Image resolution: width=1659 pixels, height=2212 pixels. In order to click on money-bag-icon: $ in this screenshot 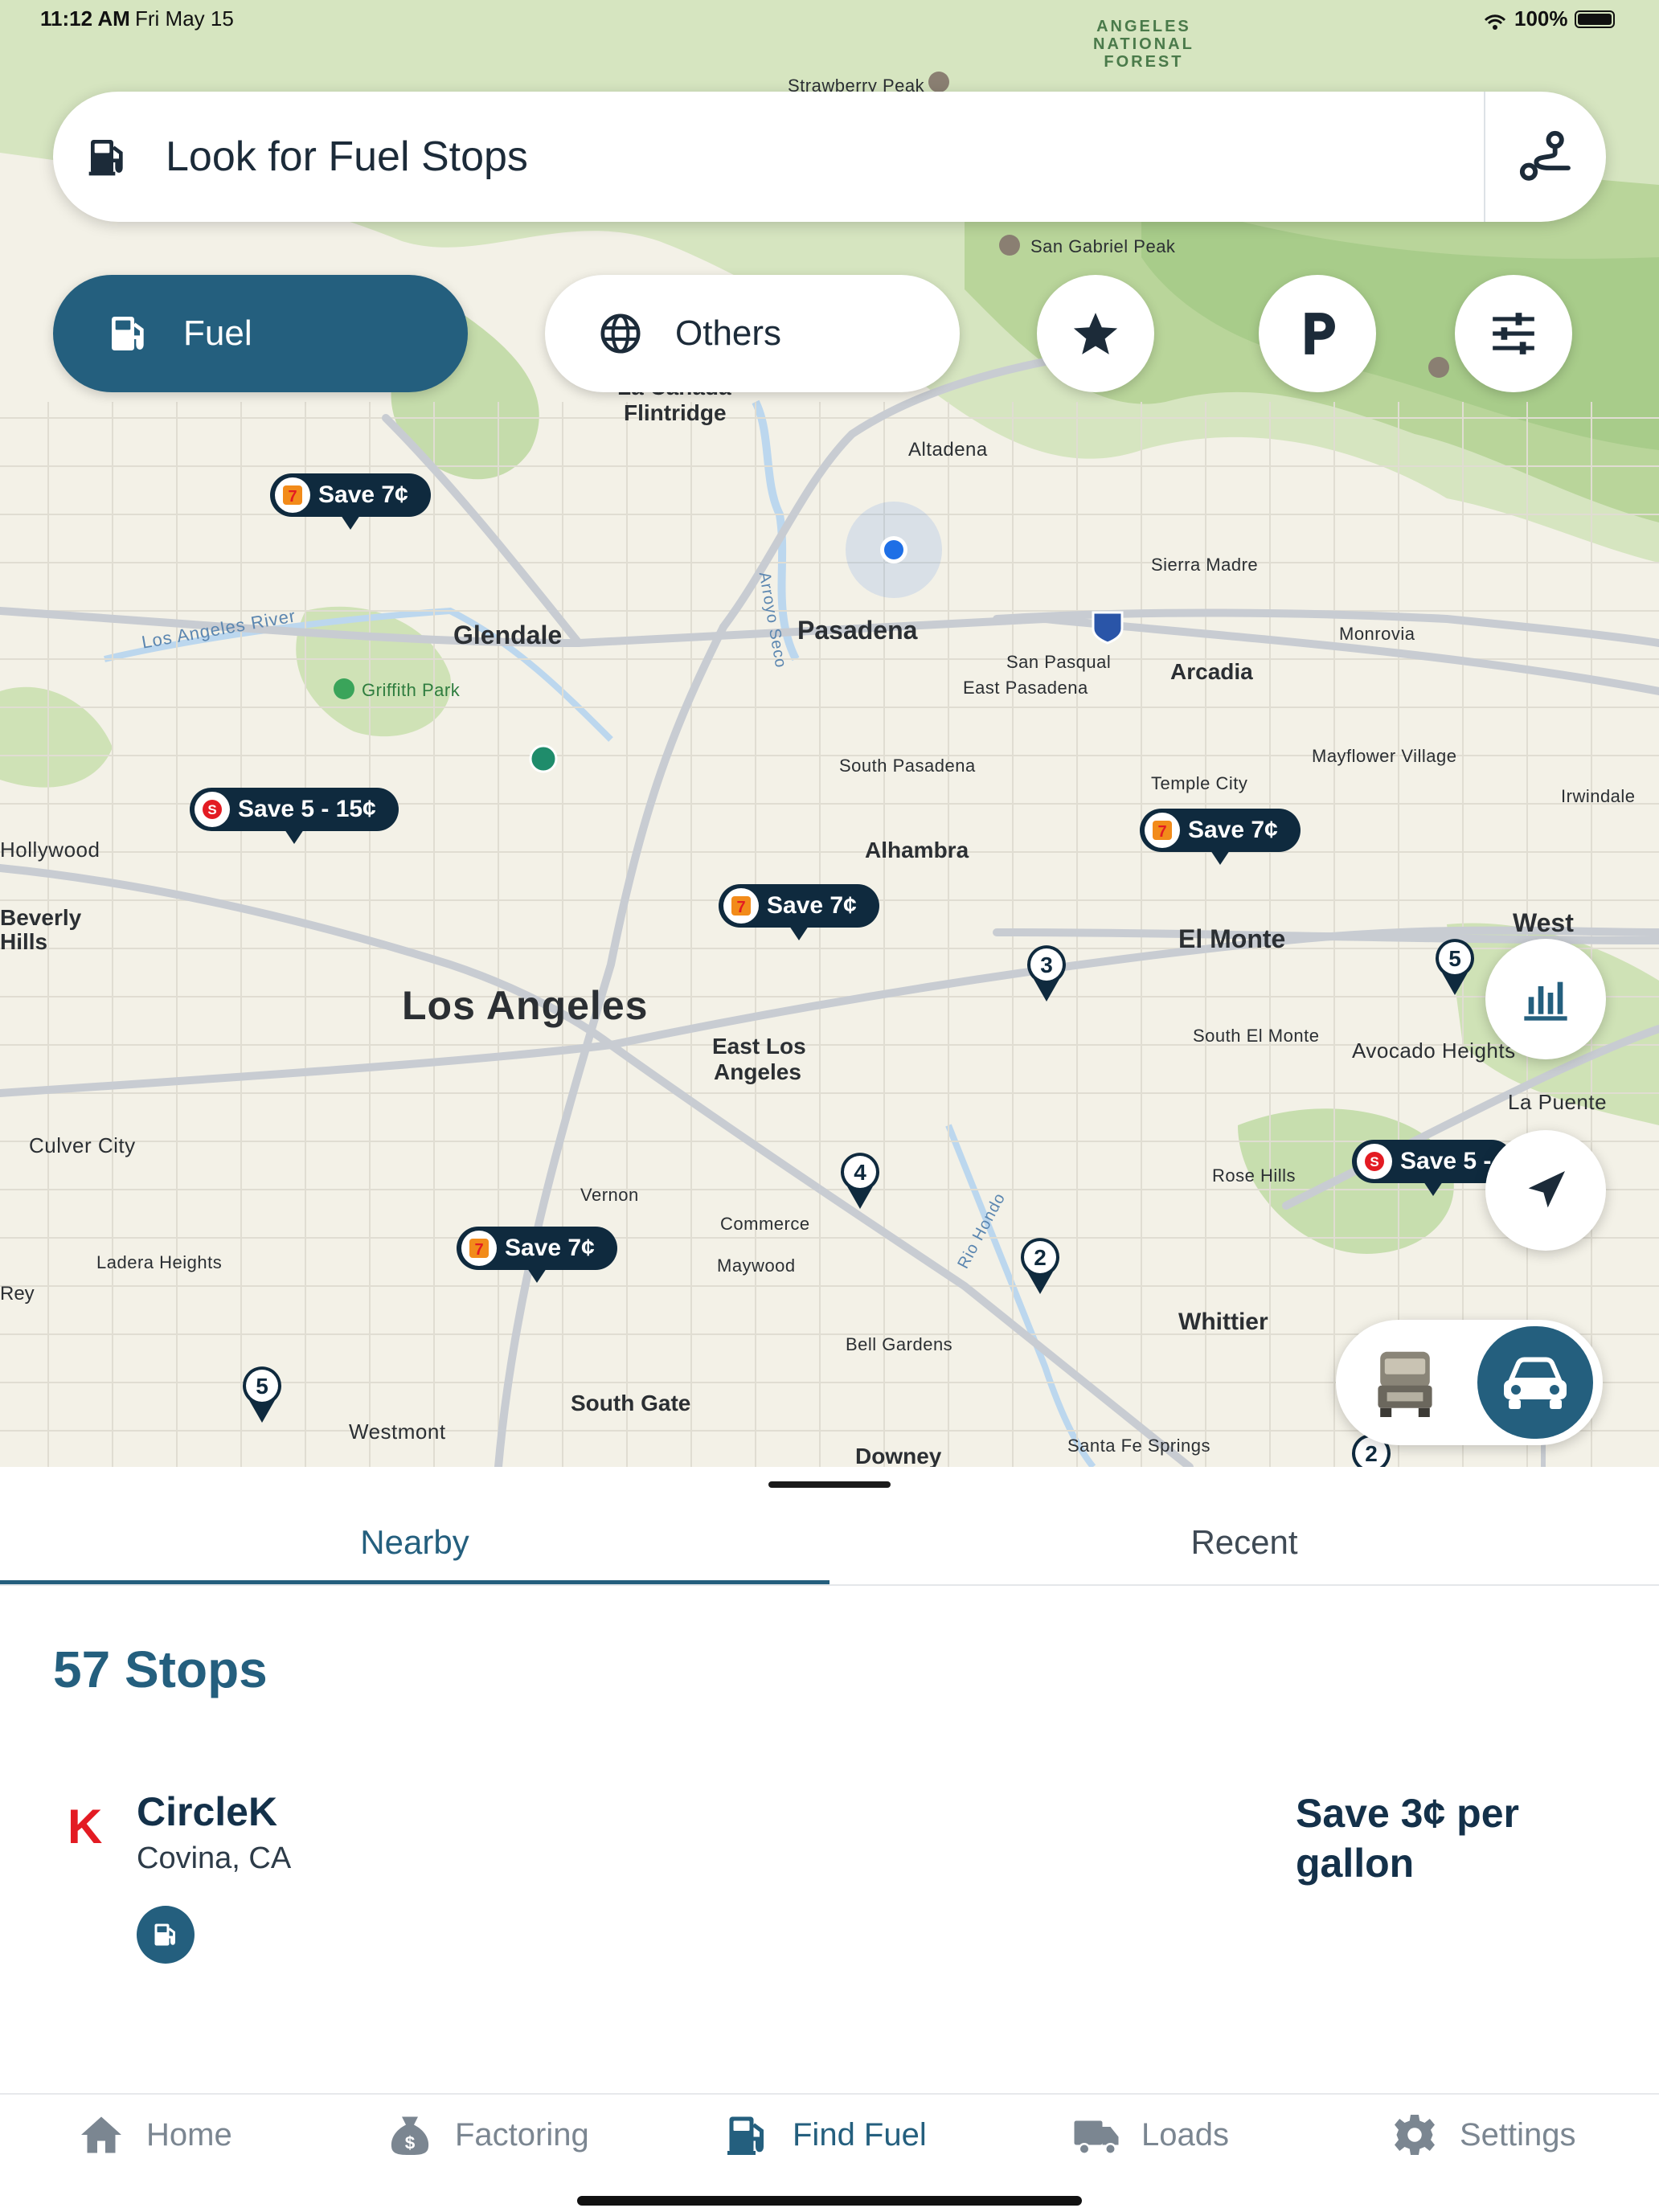, I will do `click(410, 2135)`.